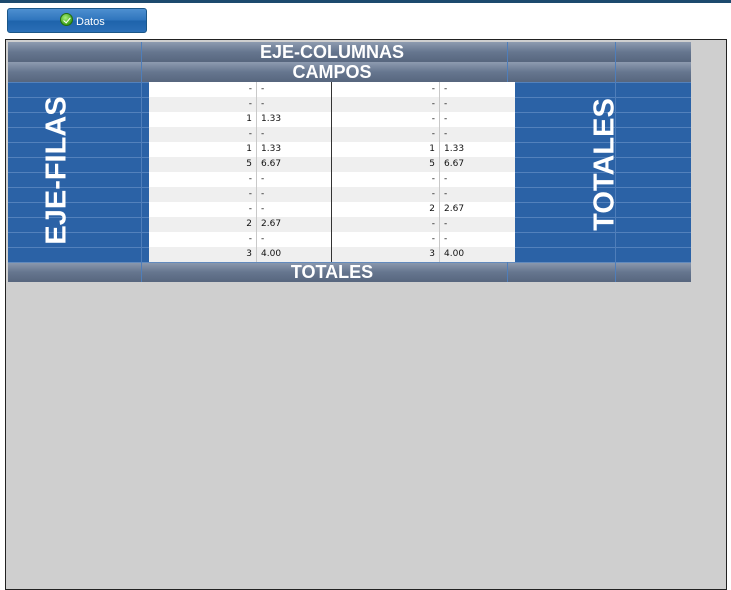  I want to click on eje-filas-label: EJE-FILAS, so click(56, 170).